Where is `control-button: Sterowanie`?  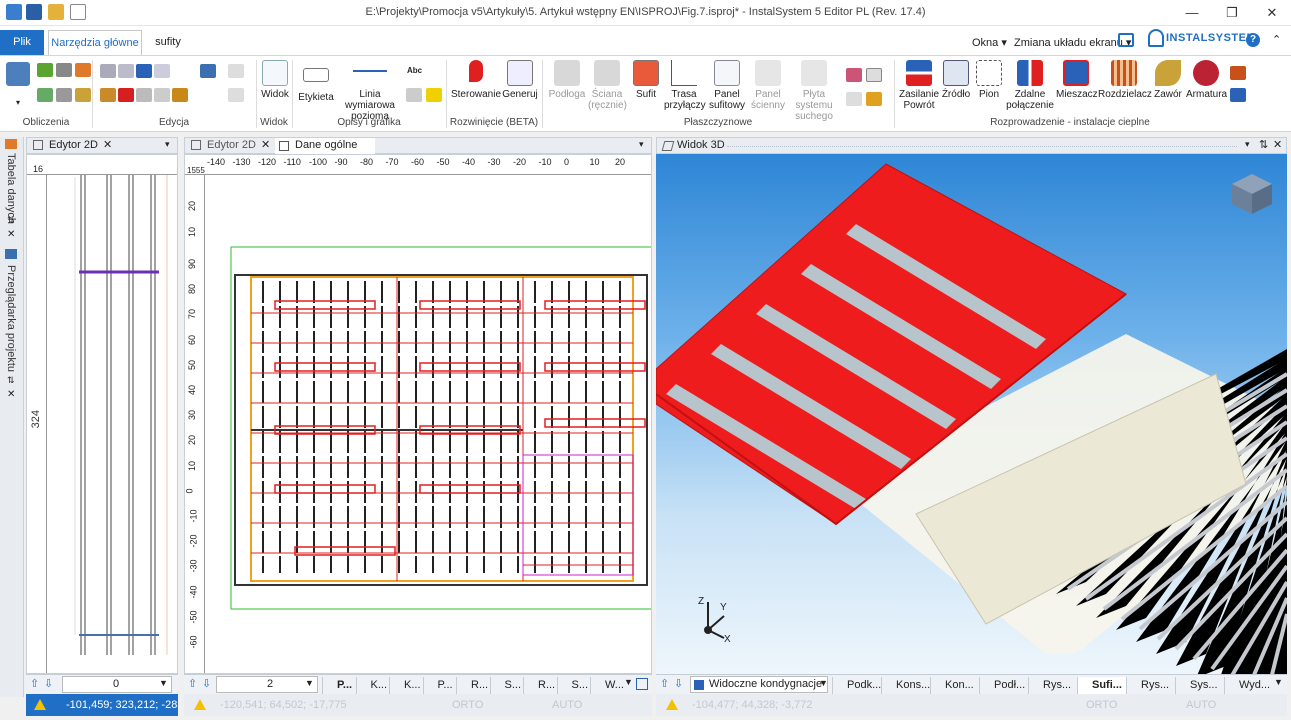
control-button: Sterowanie is located at coordinates (476, 80).